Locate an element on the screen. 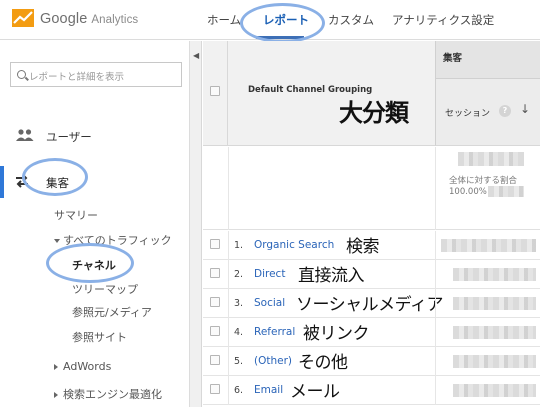 The width and height of the screenshot is (540, 407). group-header-acquisition: 集客 is located at coordinates (453, 58).